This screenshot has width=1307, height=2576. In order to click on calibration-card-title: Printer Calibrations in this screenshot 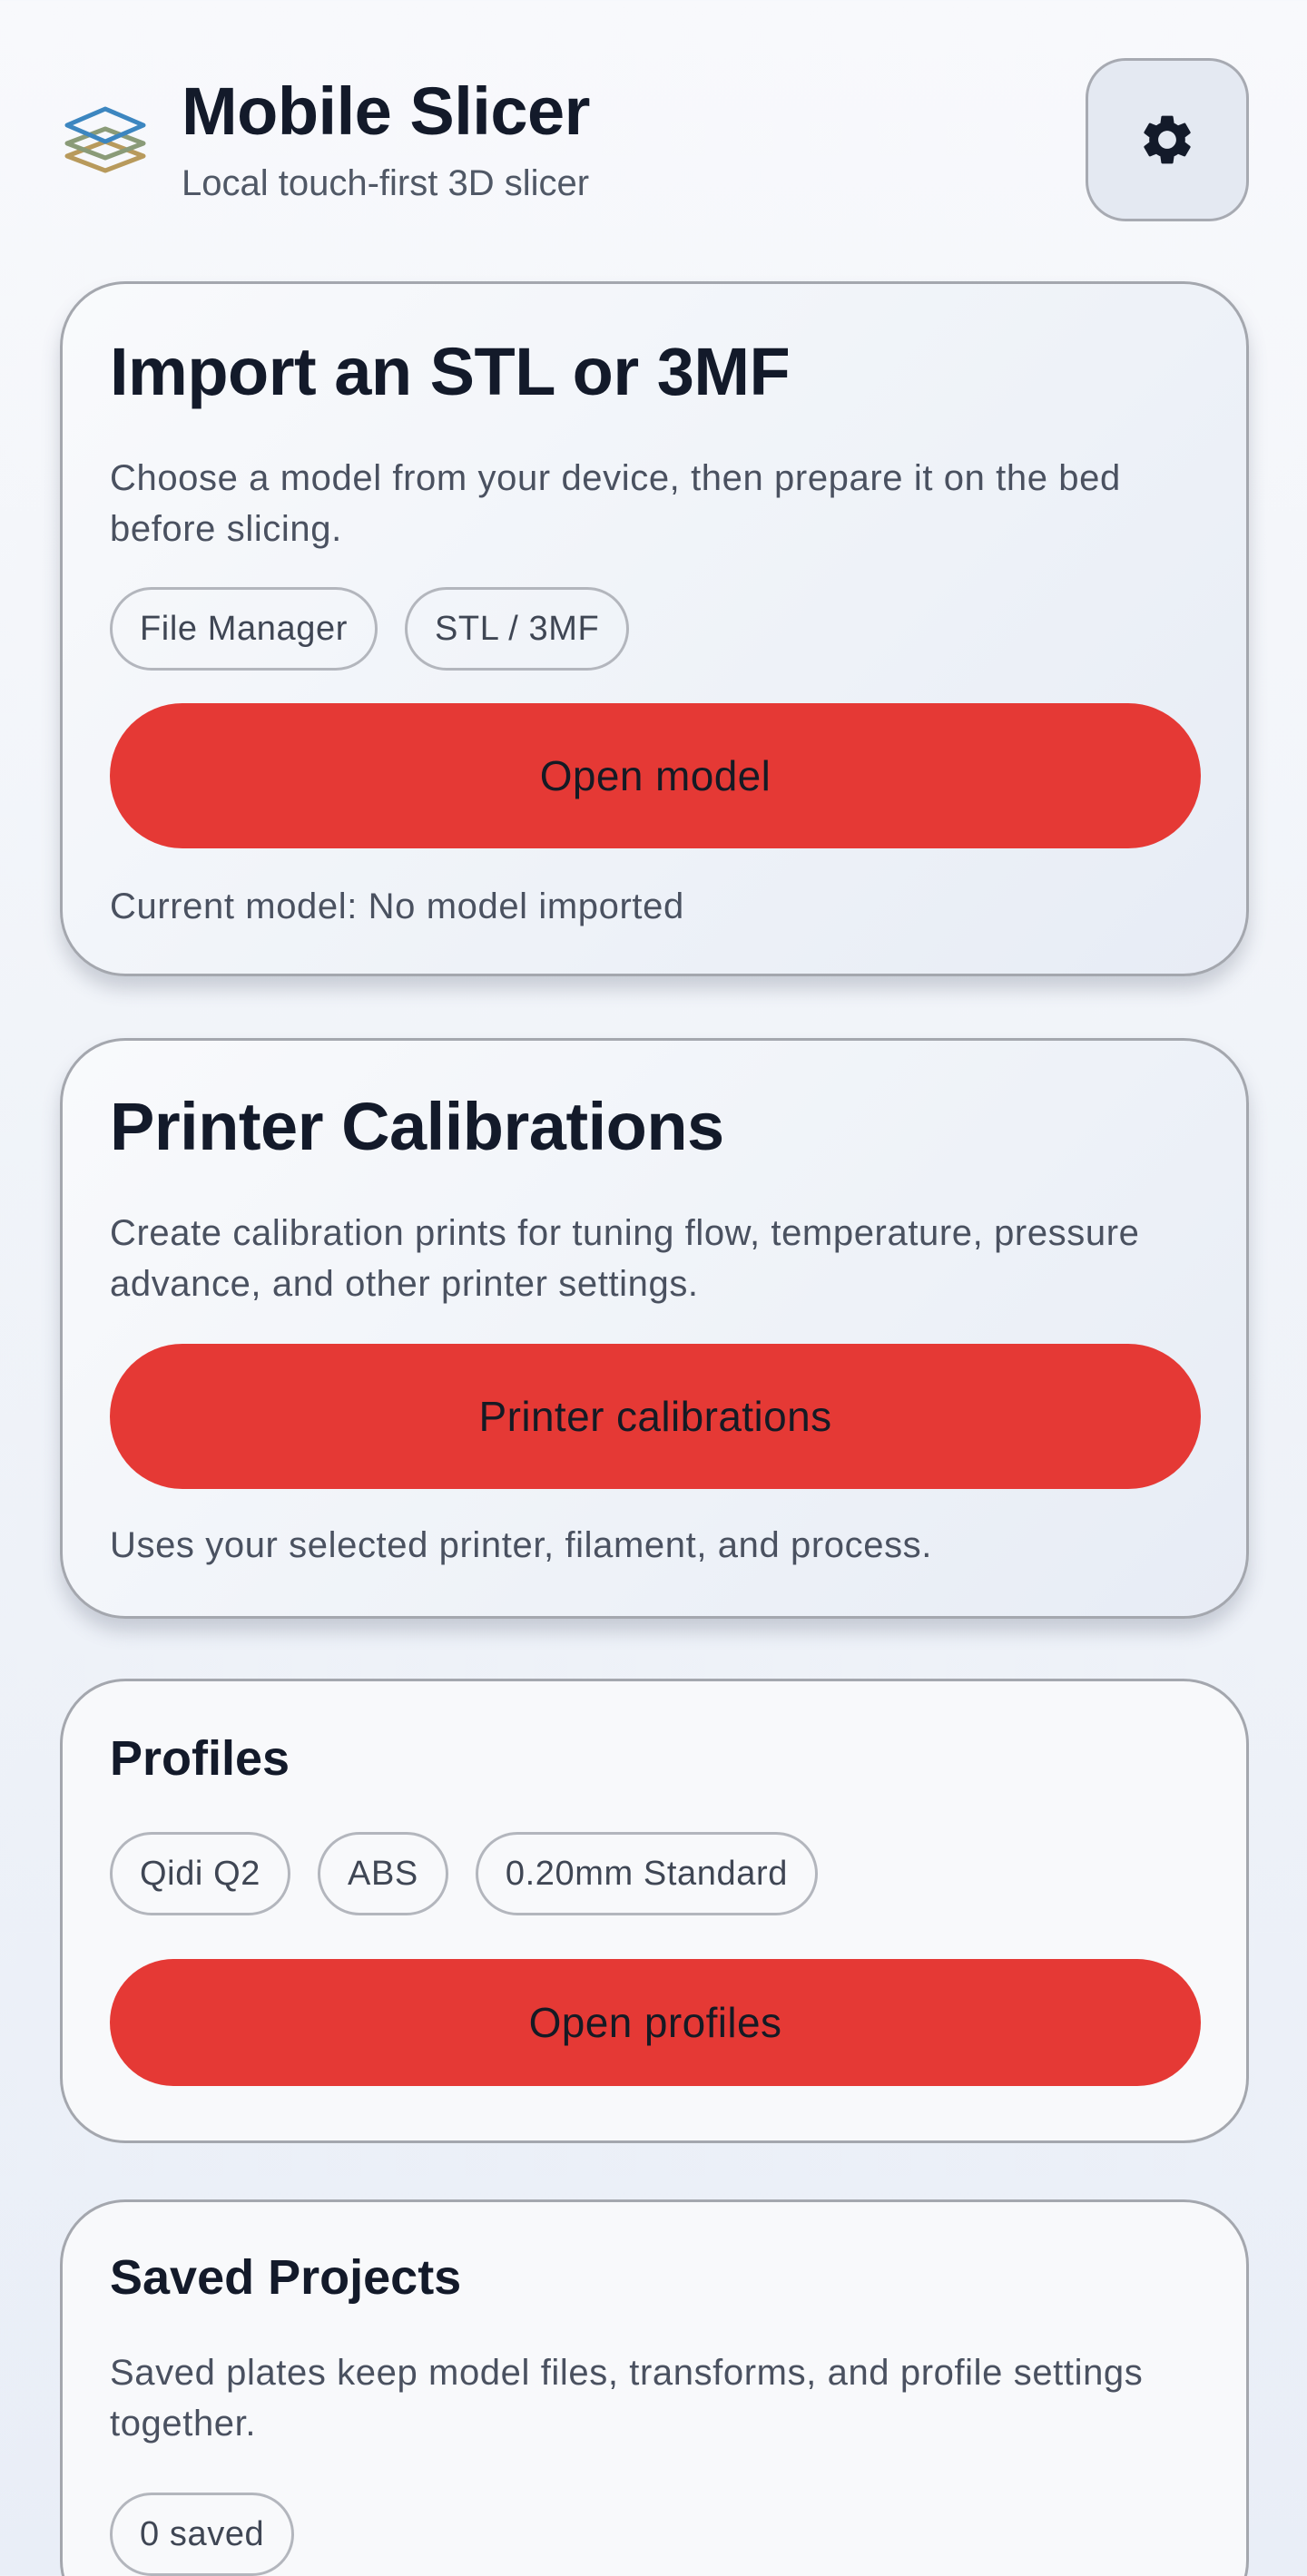, I will do `click(417, 1126)`.